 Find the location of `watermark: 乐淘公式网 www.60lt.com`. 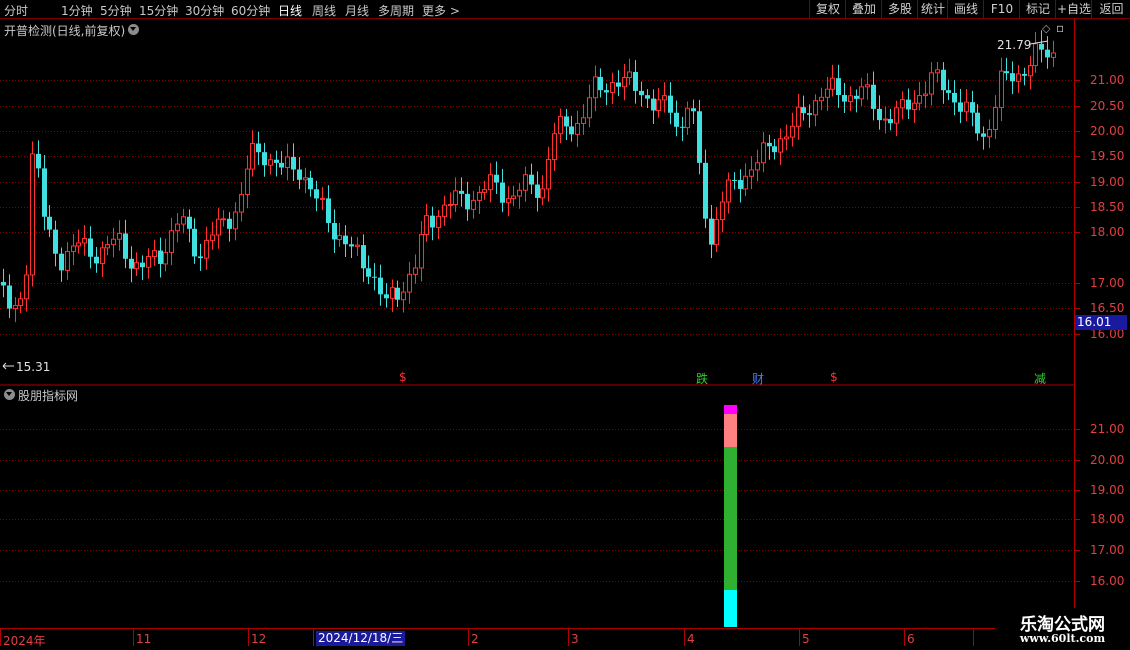

watermark: 乐淘公式网 www.60lt.com is located at coordinates (1062, 629).